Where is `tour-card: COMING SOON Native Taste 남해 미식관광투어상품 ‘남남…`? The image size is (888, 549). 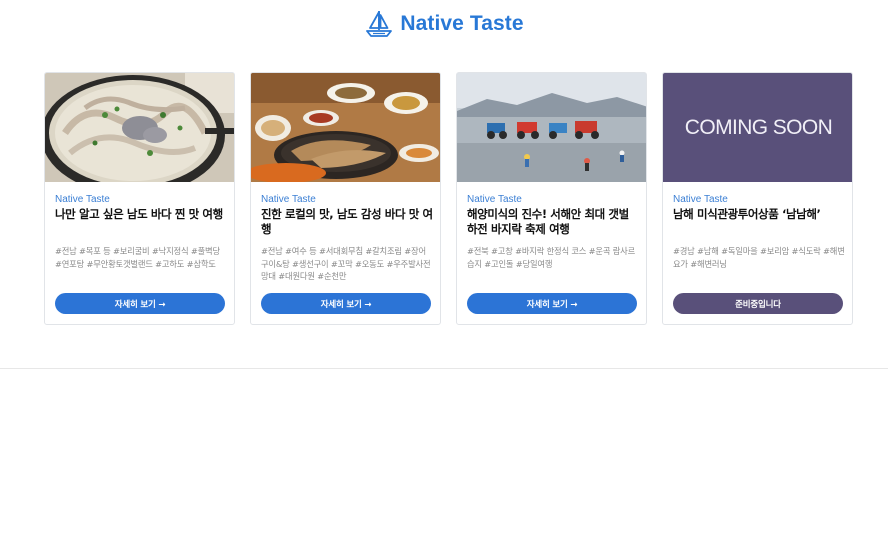 tour-card: COMING SOON Native Taste 남해 미식관광투어상품 ‘남남… is located at coordinates (757, 198).